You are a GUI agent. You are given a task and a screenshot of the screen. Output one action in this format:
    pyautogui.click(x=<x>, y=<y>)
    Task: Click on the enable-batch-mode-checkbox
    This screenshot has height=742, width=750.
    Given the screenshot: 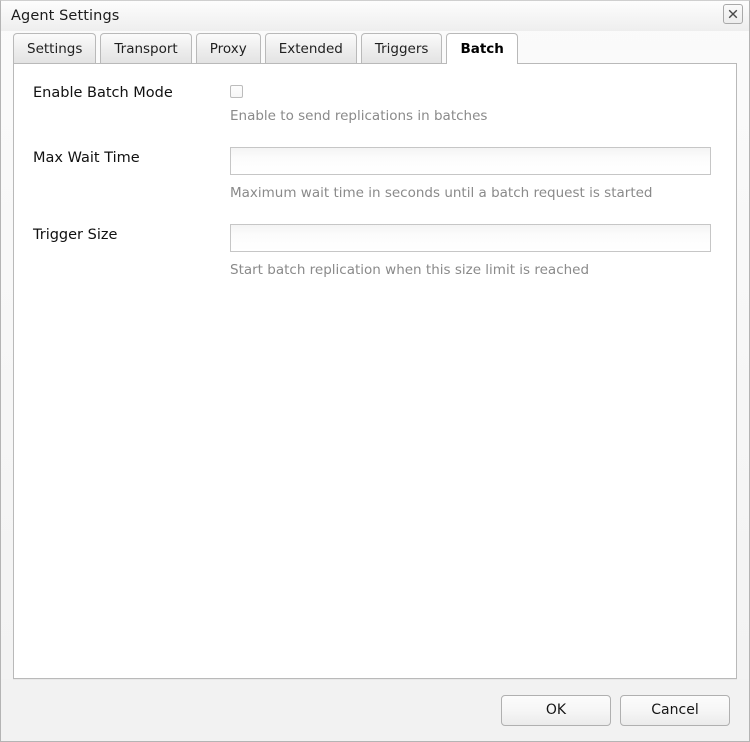 What is the action you would take?
    pyautogui.click(x=236, y=91)
    